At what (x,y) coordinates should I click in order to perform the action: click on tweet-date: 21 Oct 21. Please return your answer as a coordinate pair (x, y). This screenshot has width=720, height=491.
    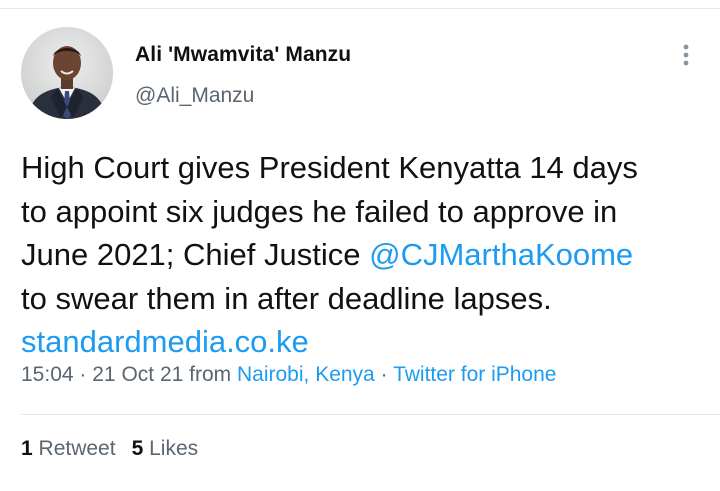
    Looking at the image, I should click on (137, 374).